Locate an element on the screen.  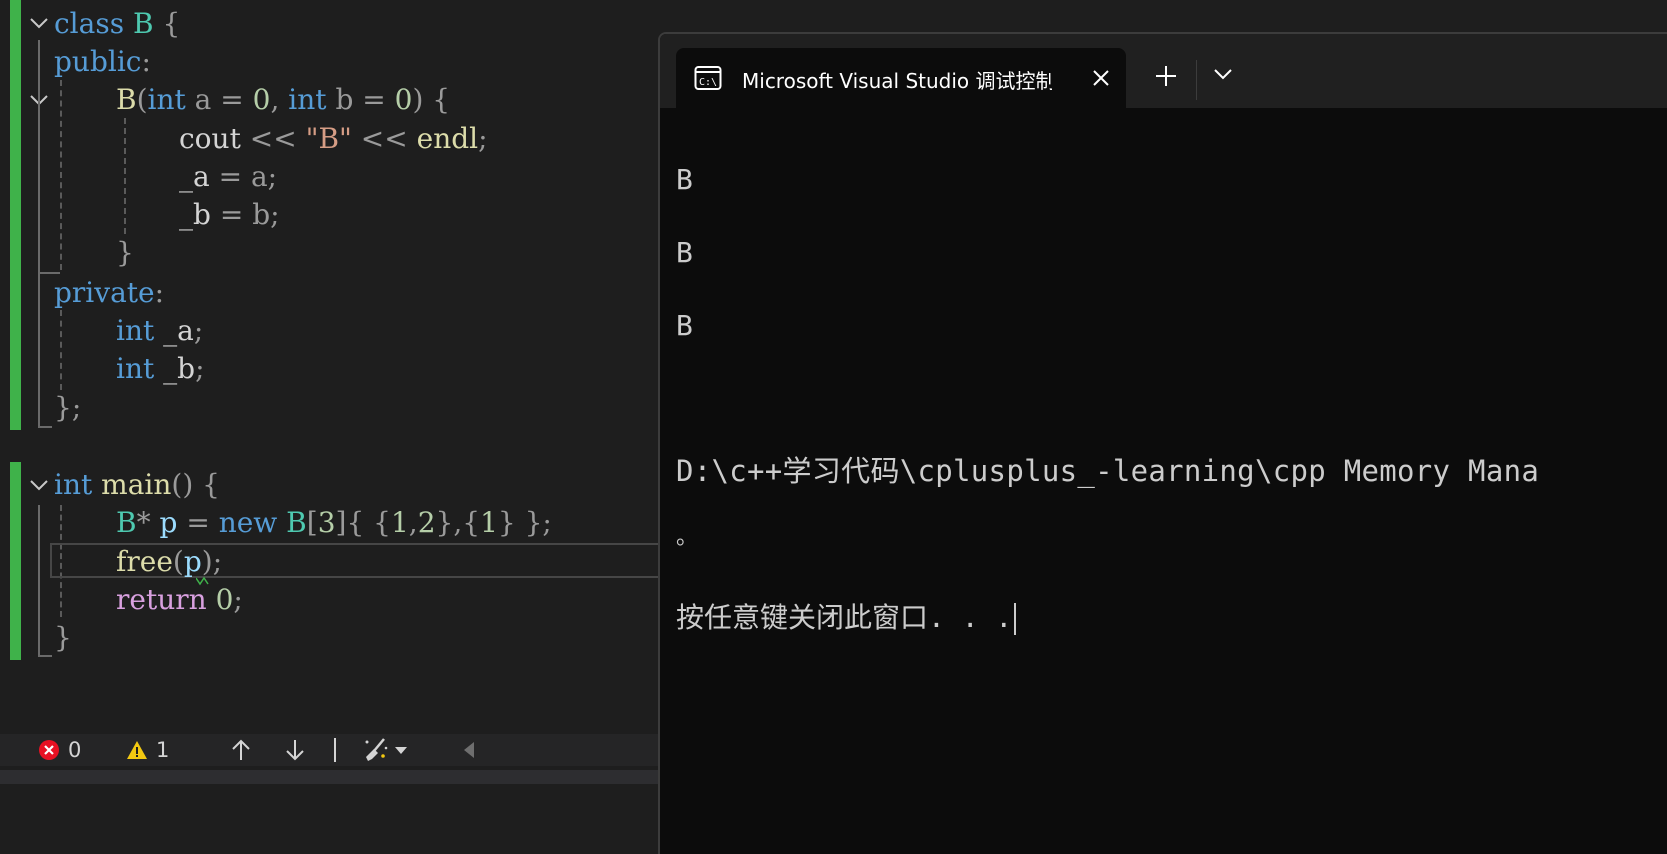
close-icon is located at coordinates (1101, 80).